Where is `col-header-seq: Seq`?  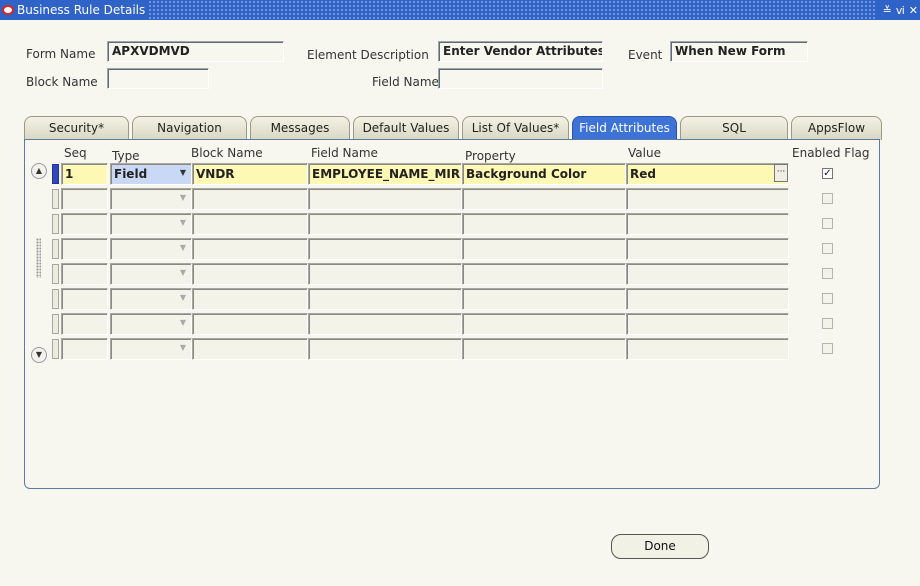 col-header-seq: Seq is located at coordinates (75, 153).